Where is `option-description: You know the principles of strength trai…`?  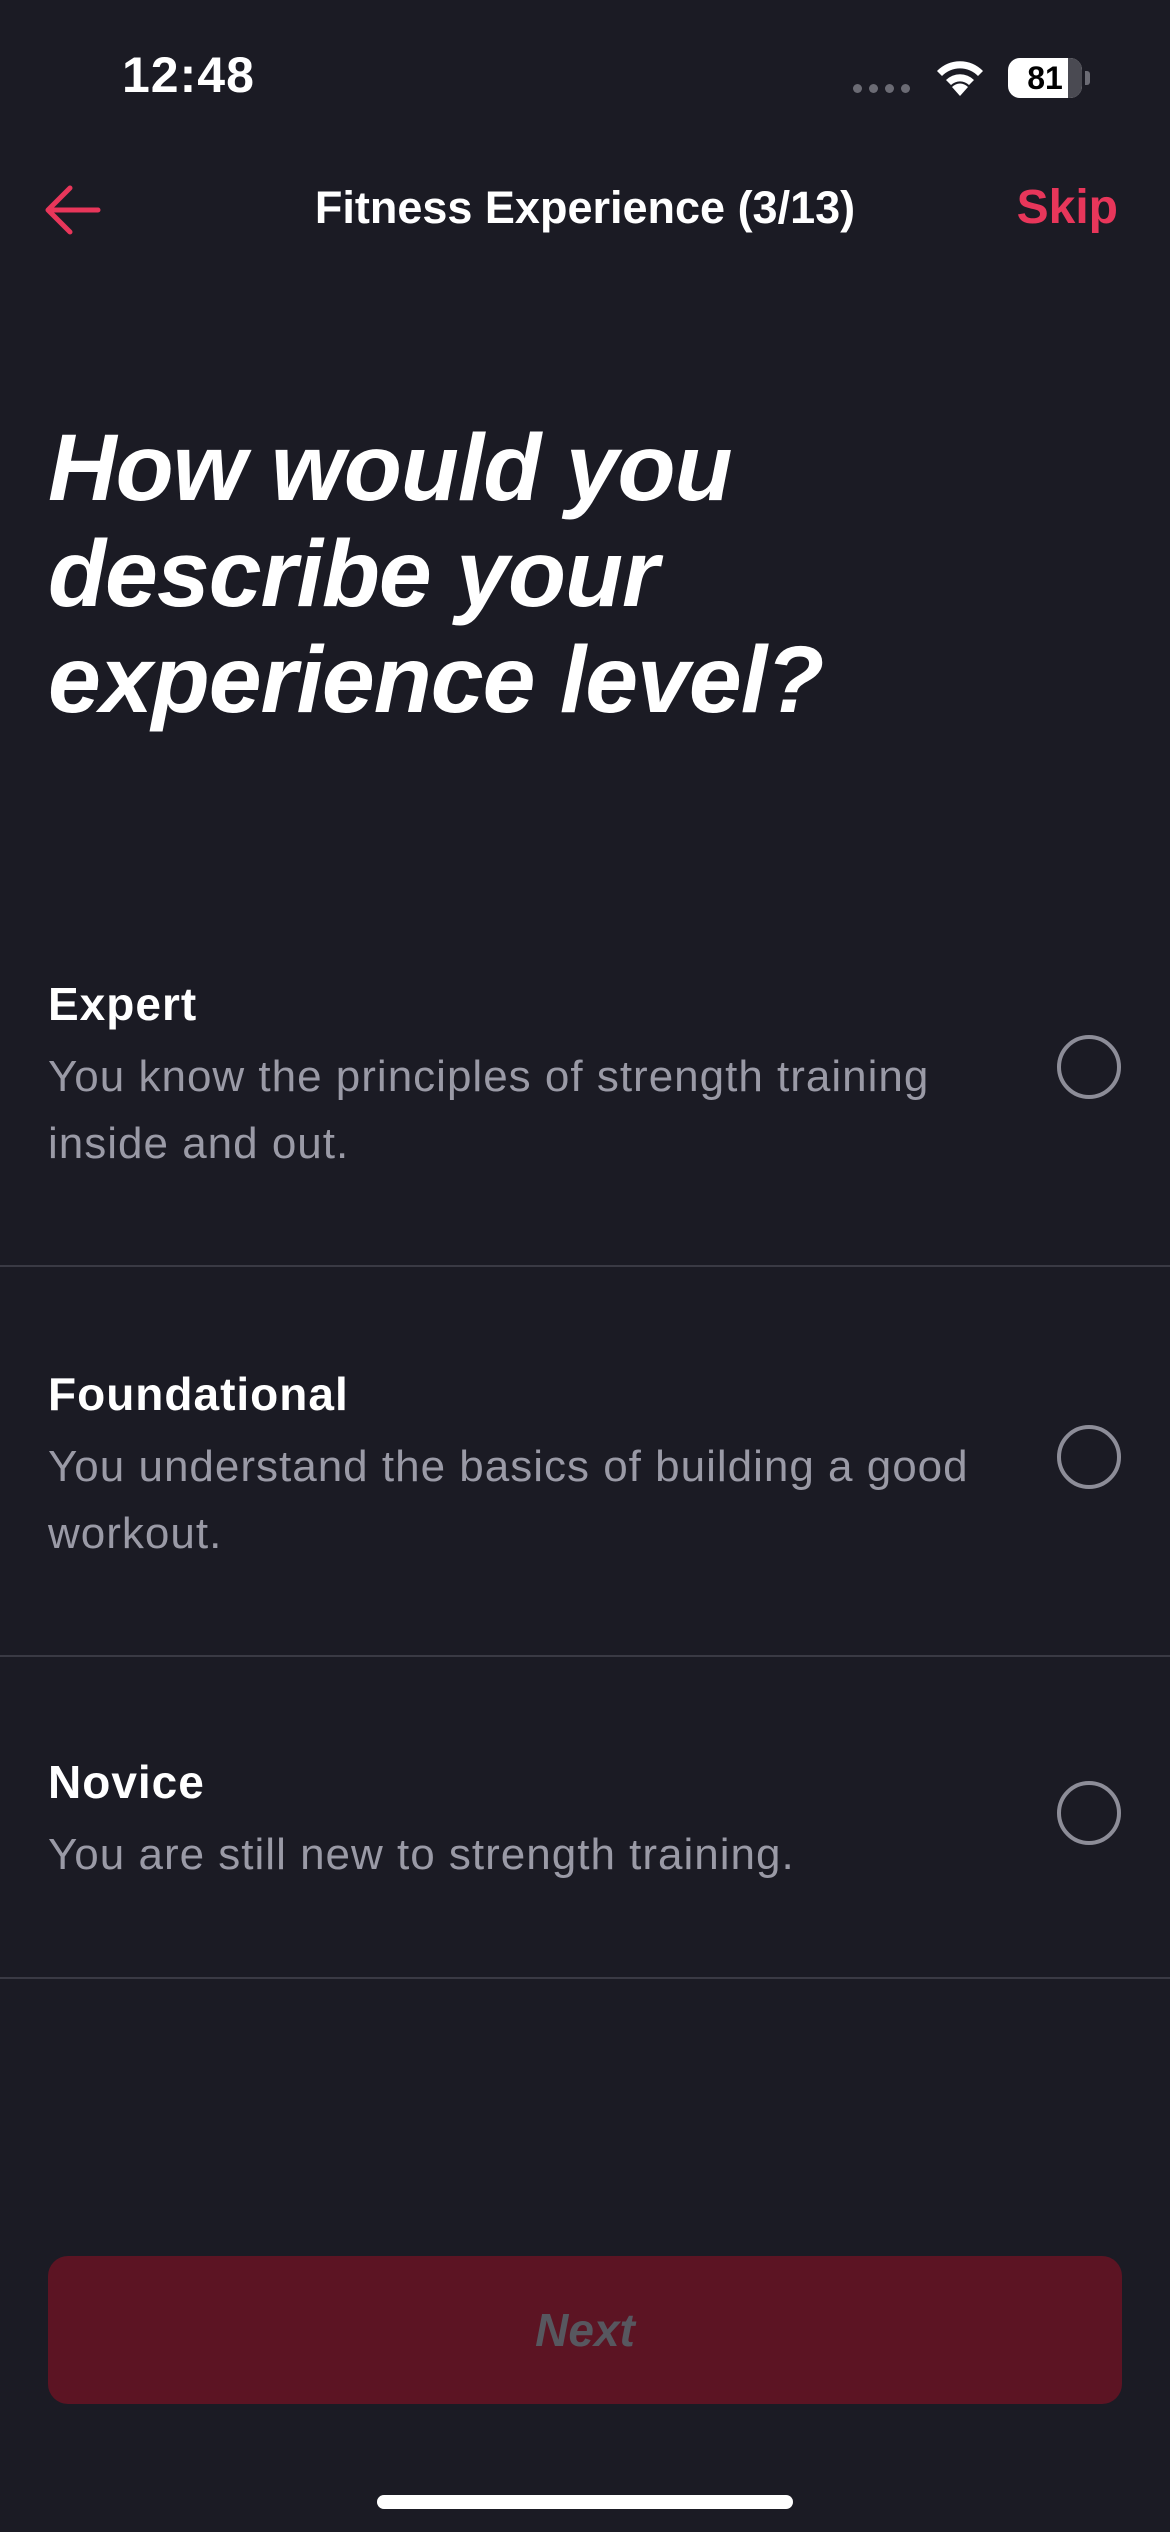 option-description: You know the principles of strength trai… is located at coordinates (489, 1110).